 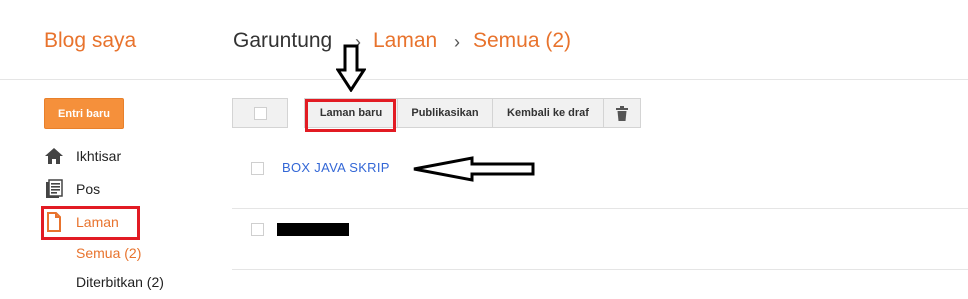 What do you see at coordinates (120, 282) in the screenshot?
I see `sidebar-subitem-published: Diterbitkan (2)` at bounding box center [120, 282].